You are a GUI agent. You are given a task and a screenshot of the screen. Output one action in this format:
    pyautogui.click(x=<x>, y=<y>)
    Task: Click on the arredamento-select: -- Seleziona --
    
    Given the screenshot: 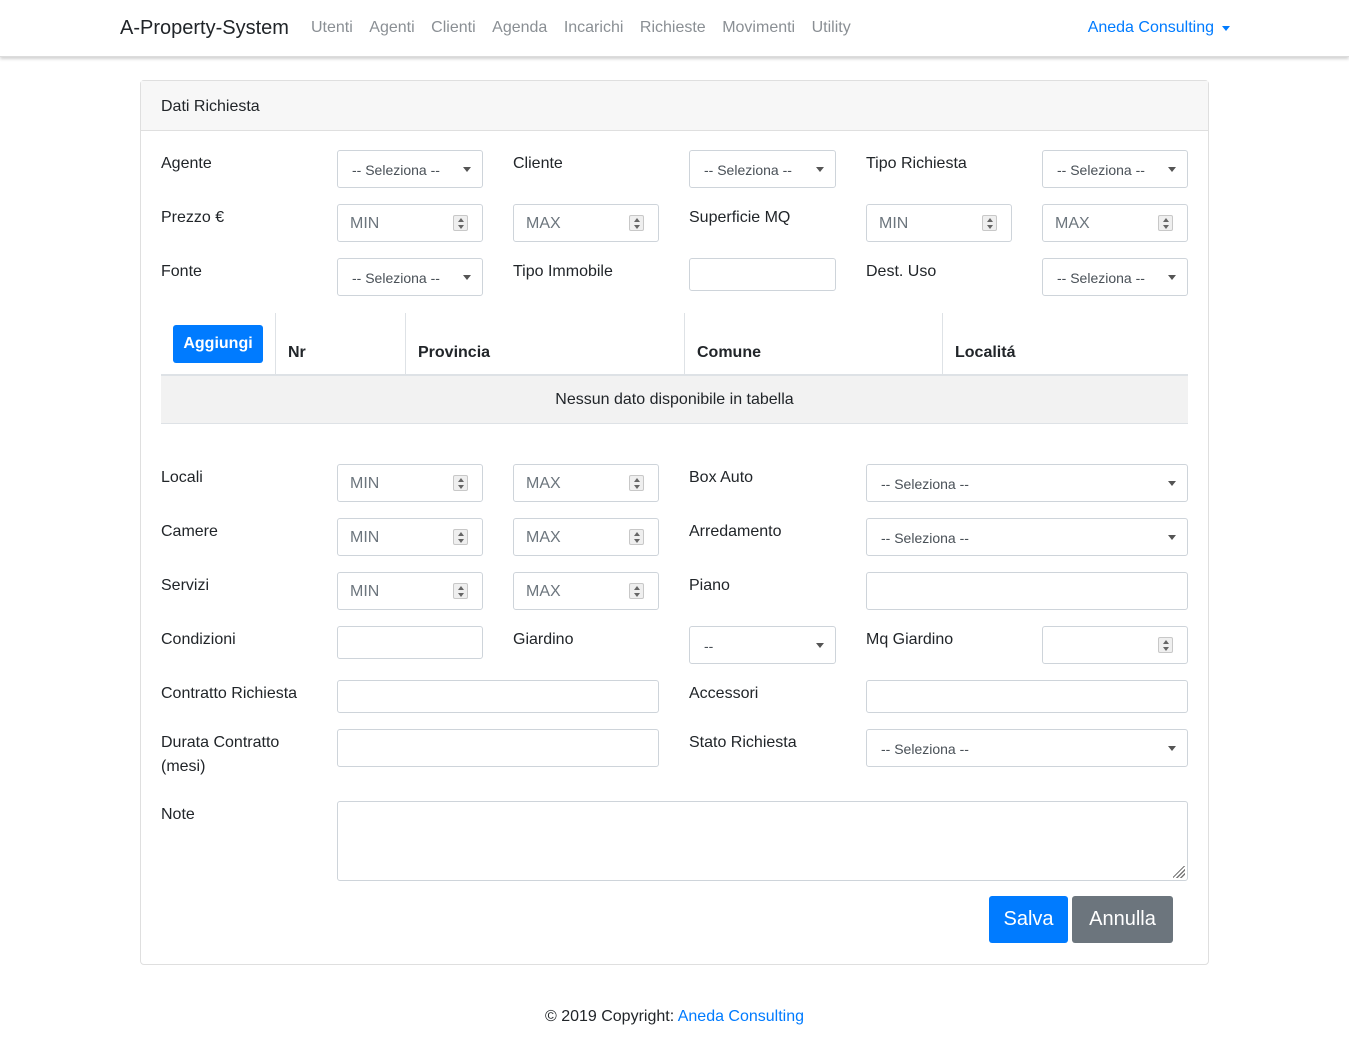 What is the action you would take?
    pyautogui.click(x=1027, y=537)
    